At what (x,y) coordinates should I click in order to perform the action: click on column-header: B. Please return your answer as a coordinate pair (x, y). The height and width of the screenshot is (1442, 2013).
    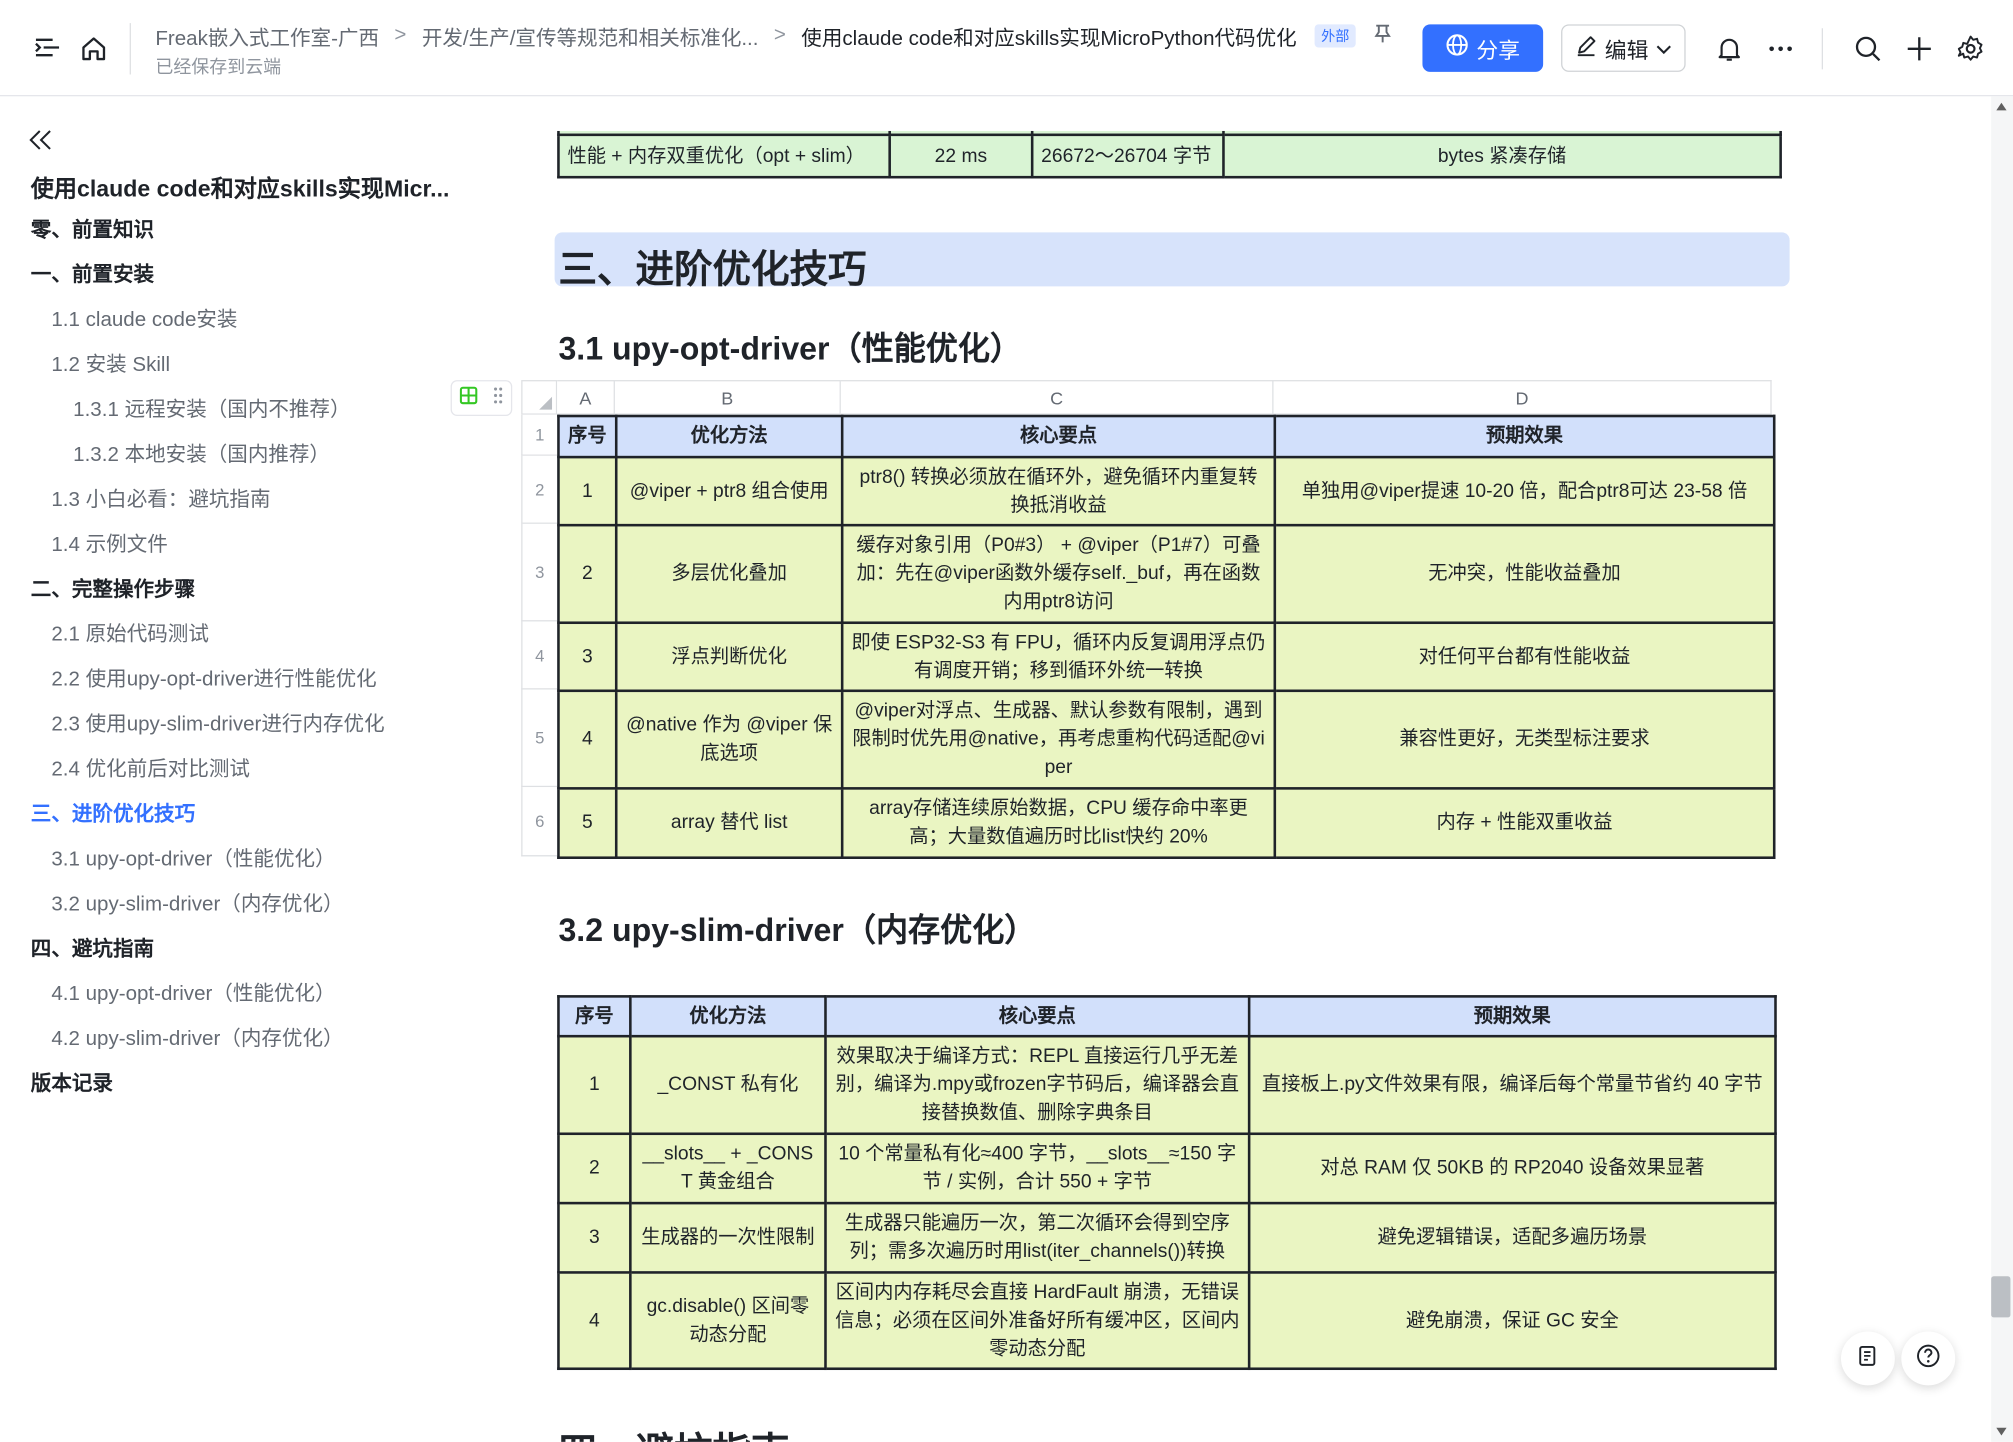
    Looking at the image, I should click on (727, 397).